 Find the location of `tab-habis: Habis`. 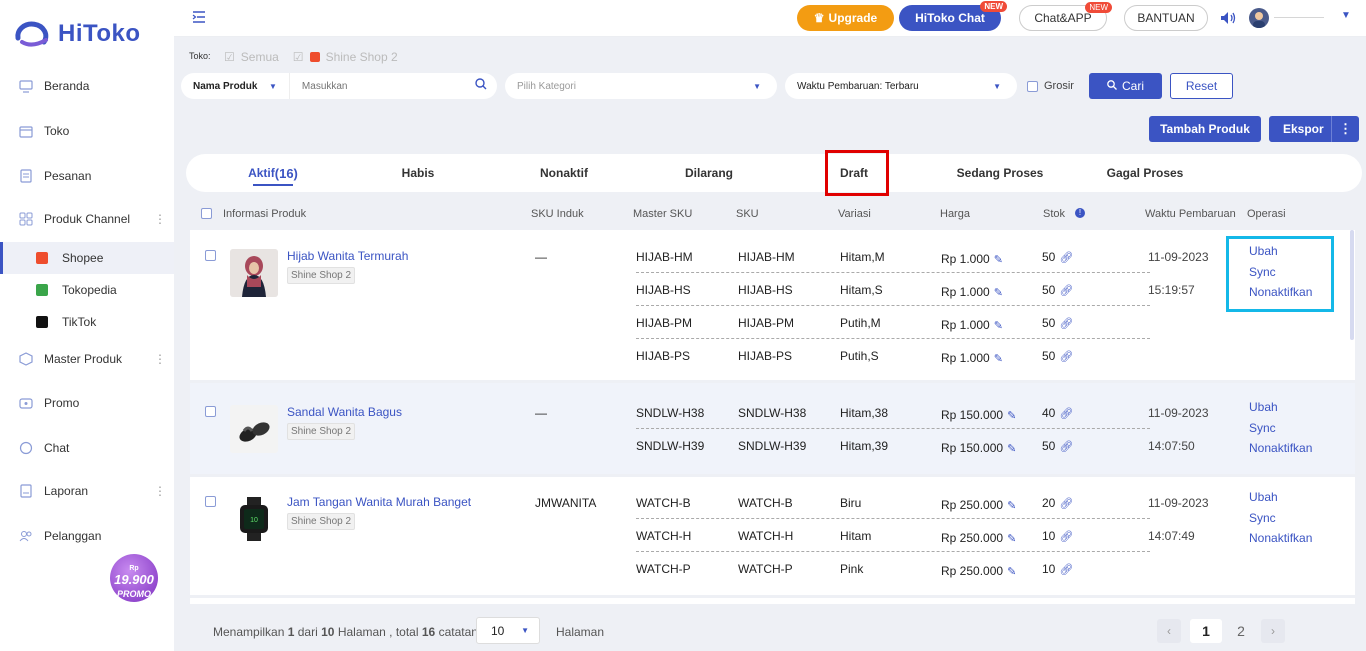

tab-habis: Habis is located at coordinates (418, 173).